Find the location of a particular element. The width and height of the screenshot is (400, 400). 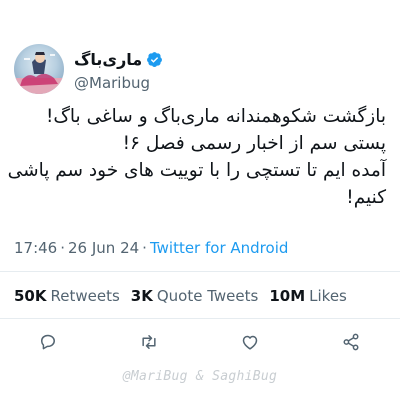

avatar-illustration is located at coordinates (39, 73).